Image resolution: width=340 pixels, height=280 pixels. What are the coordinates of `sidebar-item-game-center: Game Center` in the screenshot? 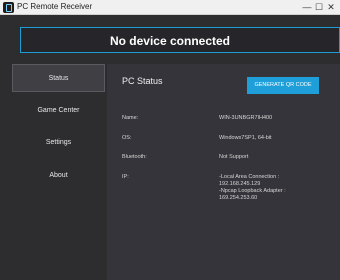 It's located at (58, 111).